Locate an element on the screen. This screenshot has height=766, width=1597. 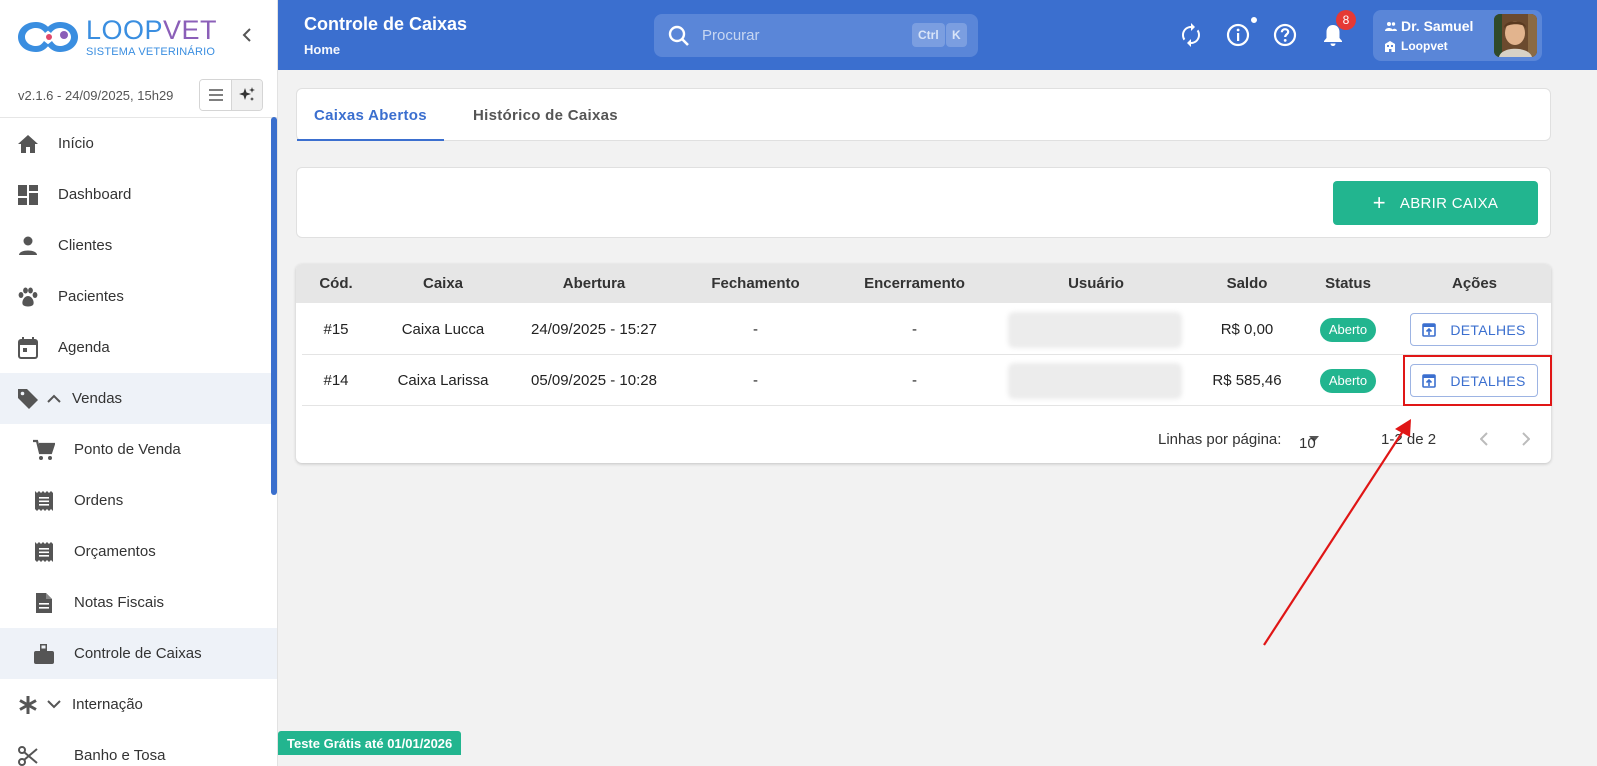
document-icon is located at coordinates (44, 603).